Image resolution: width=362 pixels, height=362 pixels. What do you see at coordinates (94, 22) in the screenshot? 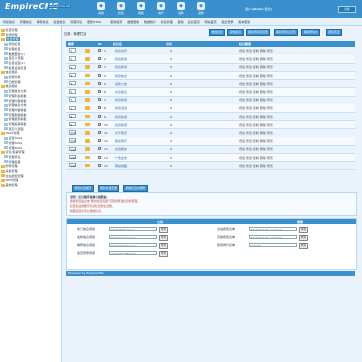
I see `menu-item: 更新HTML` at bounding box center [94, 22].